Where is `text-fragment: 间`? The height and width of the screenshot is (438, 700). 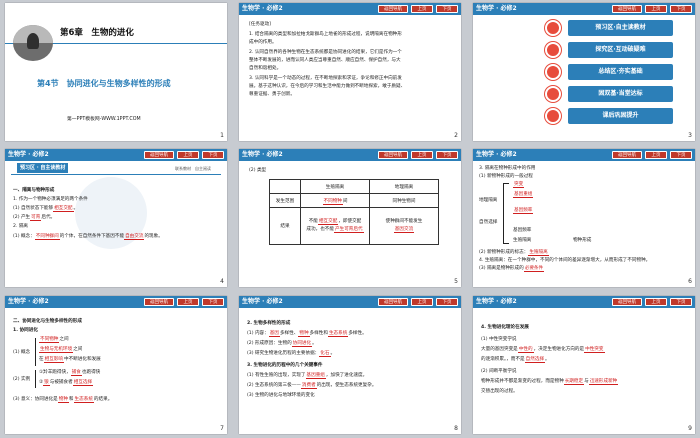
text-fragment: 间 is located at coordinates (345, 201).